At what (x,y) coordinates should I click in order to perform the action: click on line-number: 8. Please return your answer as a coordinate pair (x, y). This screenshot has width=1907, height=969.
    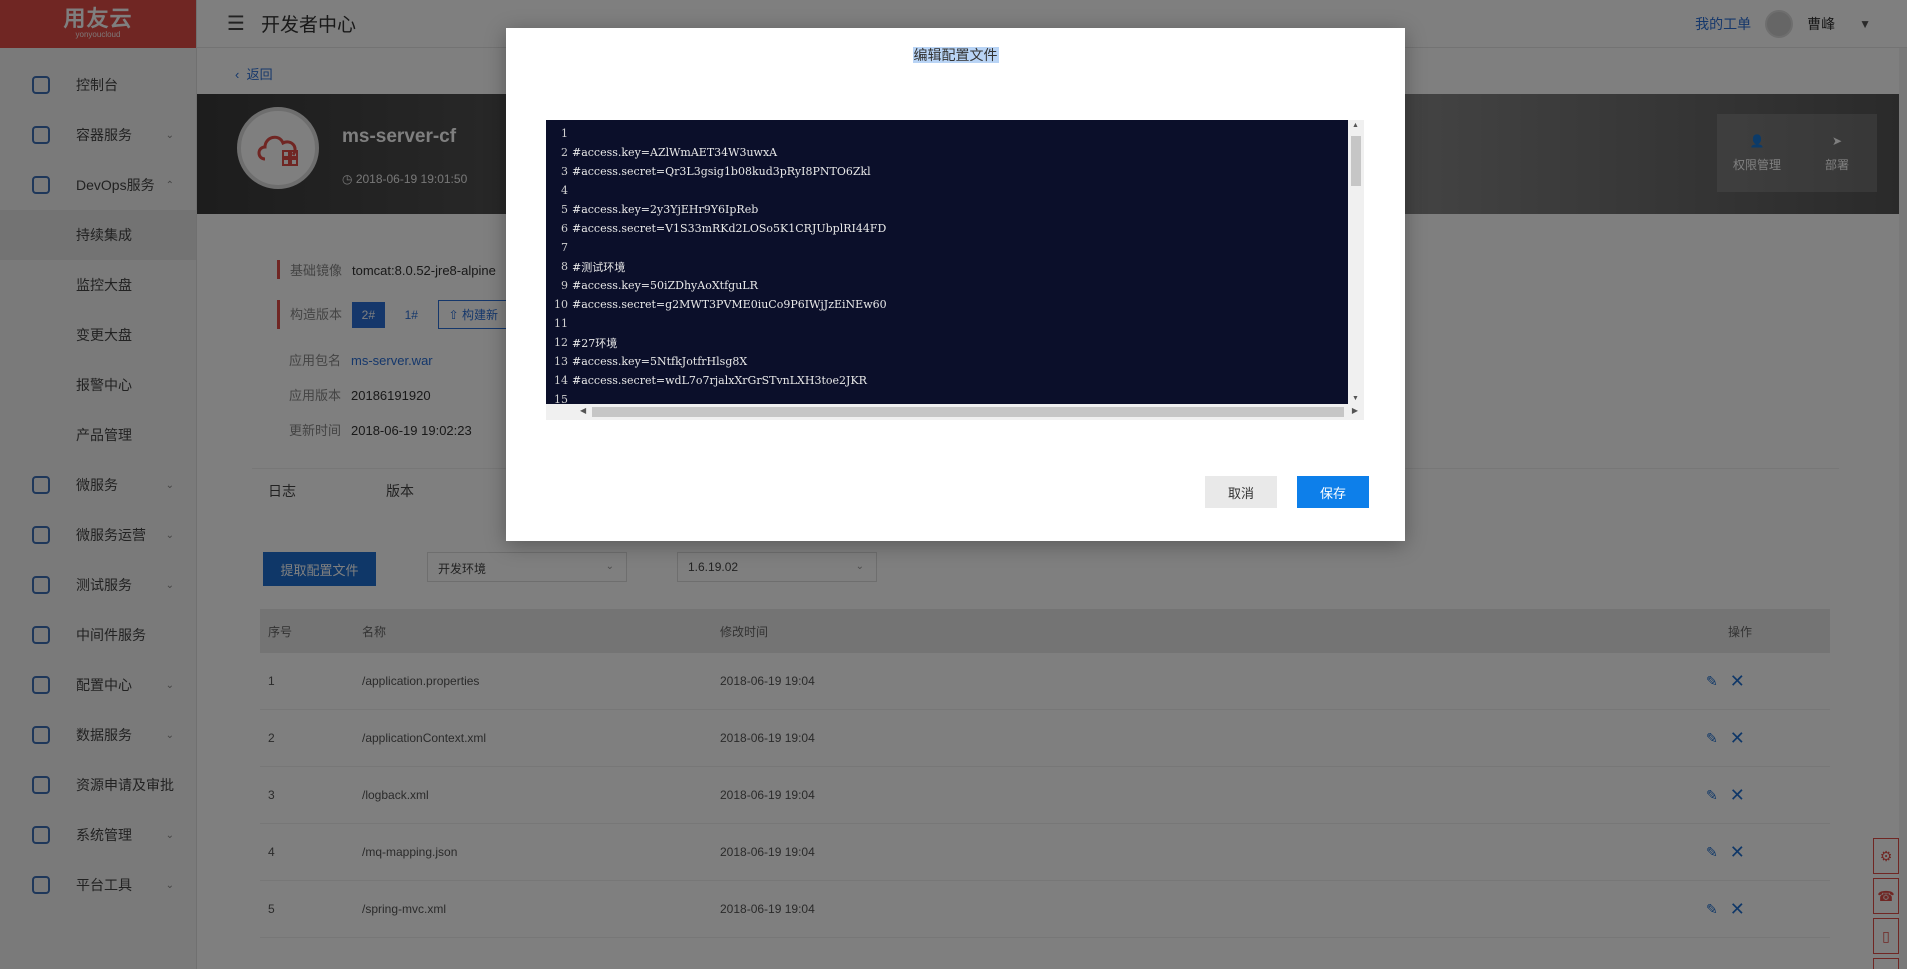
    Looking at the image, I should click on (564, 266).